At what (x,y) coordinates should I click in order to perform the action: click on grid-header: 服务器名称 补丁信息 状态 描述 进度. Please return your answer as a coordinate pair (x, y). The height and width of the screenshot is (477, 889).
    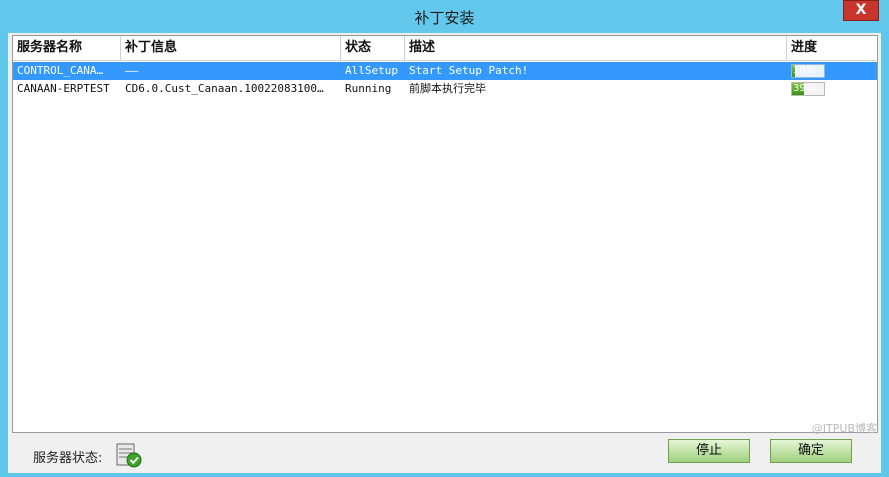
    Looking at the image, I should click on (445, 48).